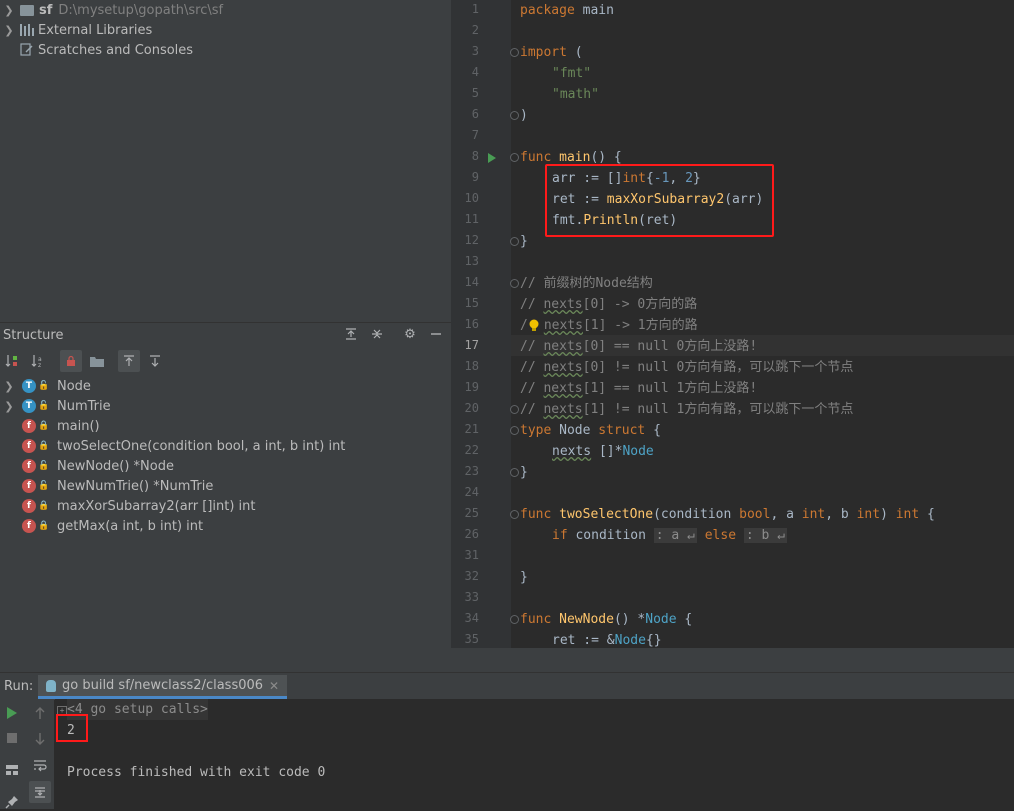 This screenshot has height=811, width=1014. I want to click on structure-title: Structure, so click(33, 335).